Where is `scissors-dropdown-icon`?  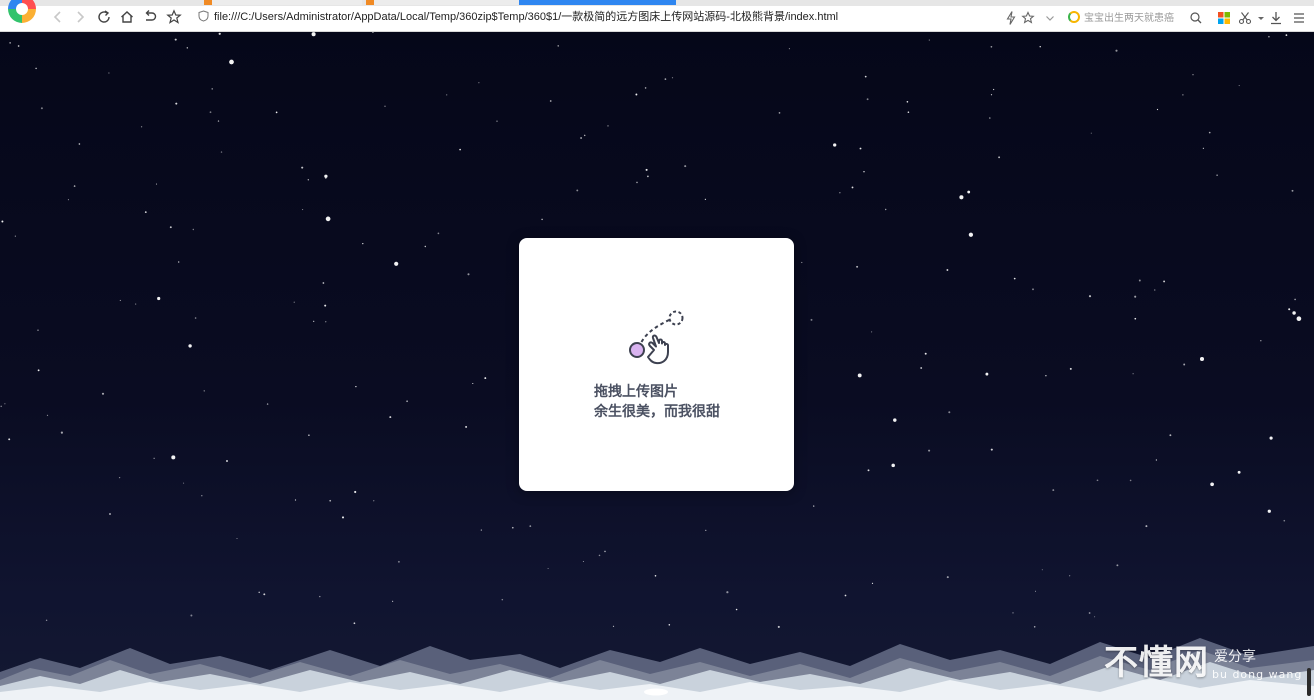 scissors-dropdown-icon is located at coordinates (1261, 18).